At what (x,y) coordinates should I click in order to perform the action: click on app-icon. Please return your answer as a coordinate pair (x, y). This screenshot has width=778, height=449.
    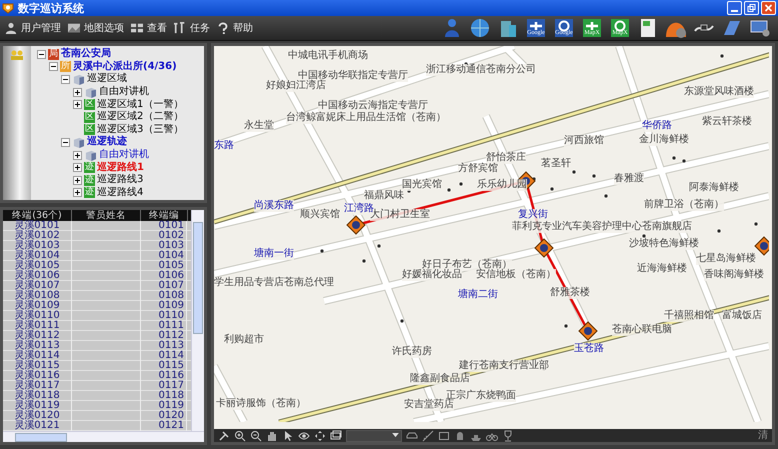
    Looking at the image, I should click on (8, 8).